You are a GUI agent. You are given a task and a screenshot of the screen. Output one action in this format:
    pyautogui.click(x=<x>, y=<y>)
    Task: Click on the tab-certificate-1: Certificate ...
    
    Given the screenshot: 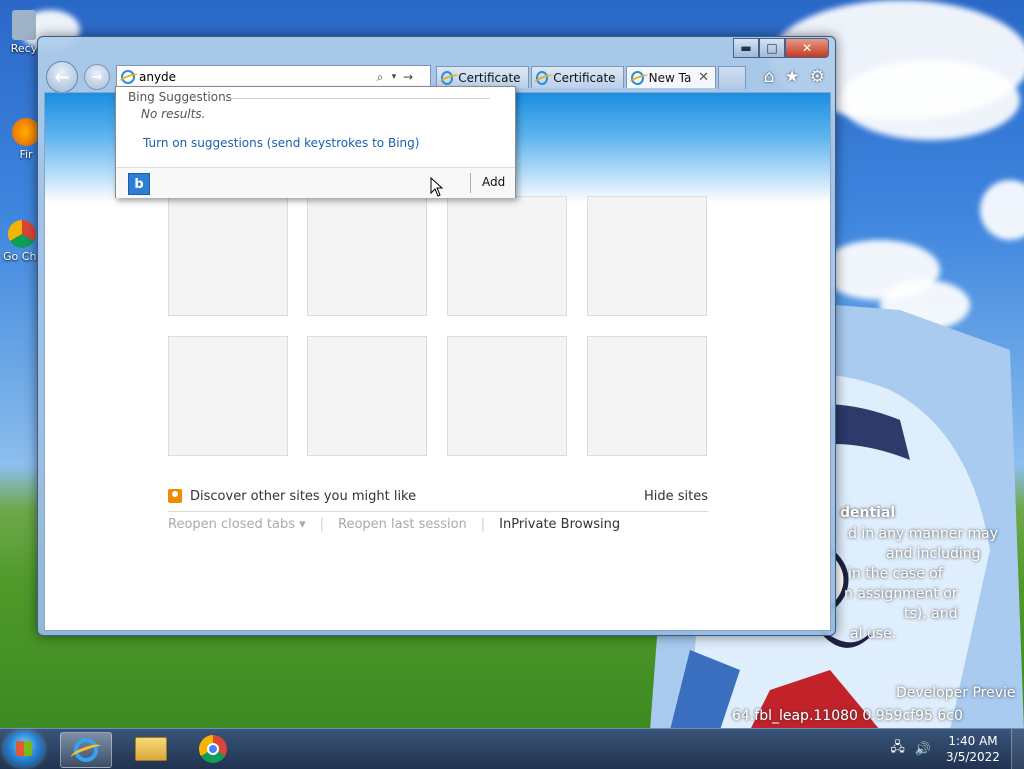 What is the action you would take?
    pyautogui.click(x=482, y=77)
    